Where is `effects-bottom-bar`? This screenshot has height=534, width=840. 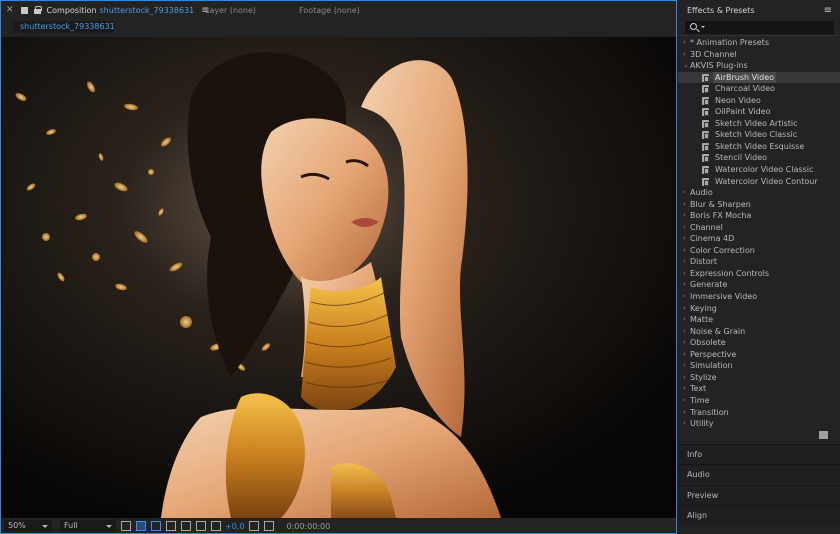 effects-bottom-bar is located at coordinates (759, 435).